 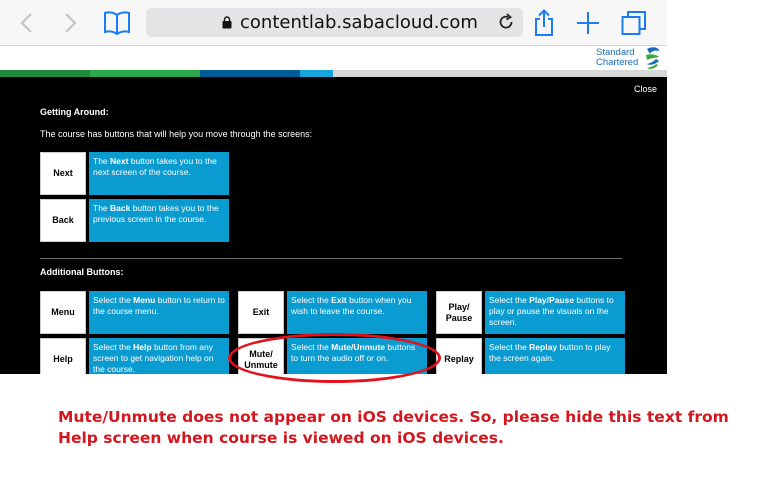 I want to click on desc-bold: Menu, so click(x=144, y=300).